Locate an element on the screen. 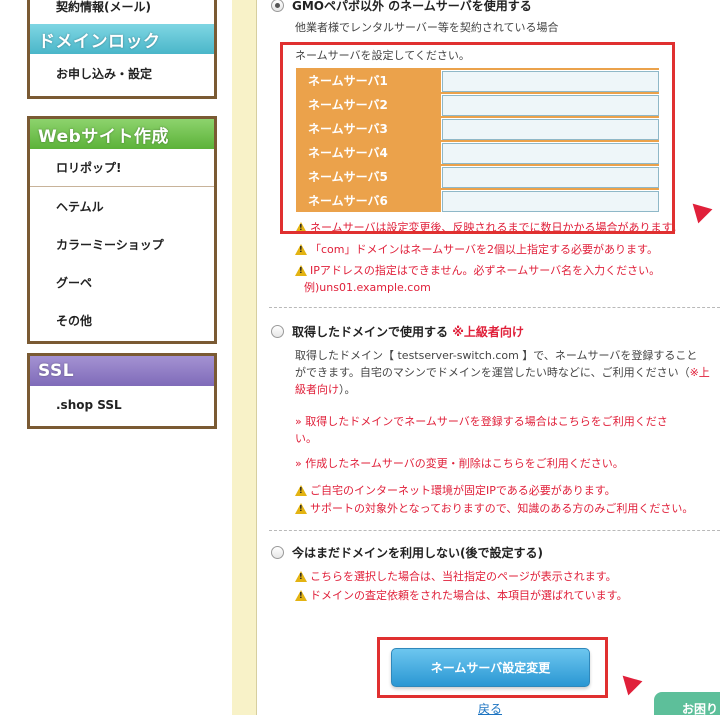  sidebar-item-colormeshop: カラーミーショップ is located at coordinates (122, 244).